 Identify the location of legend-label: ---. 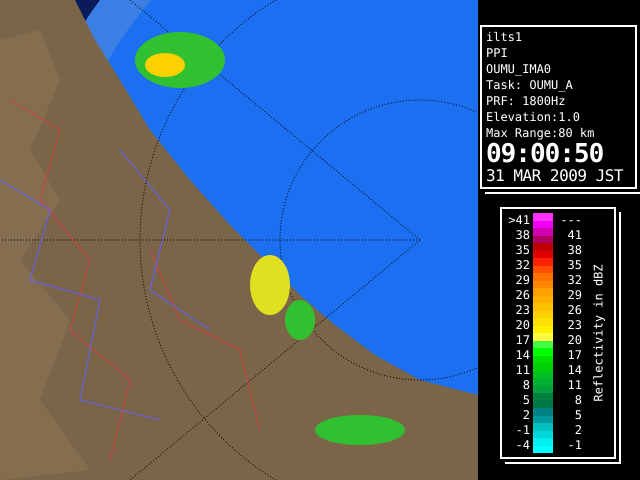
(571, 220).